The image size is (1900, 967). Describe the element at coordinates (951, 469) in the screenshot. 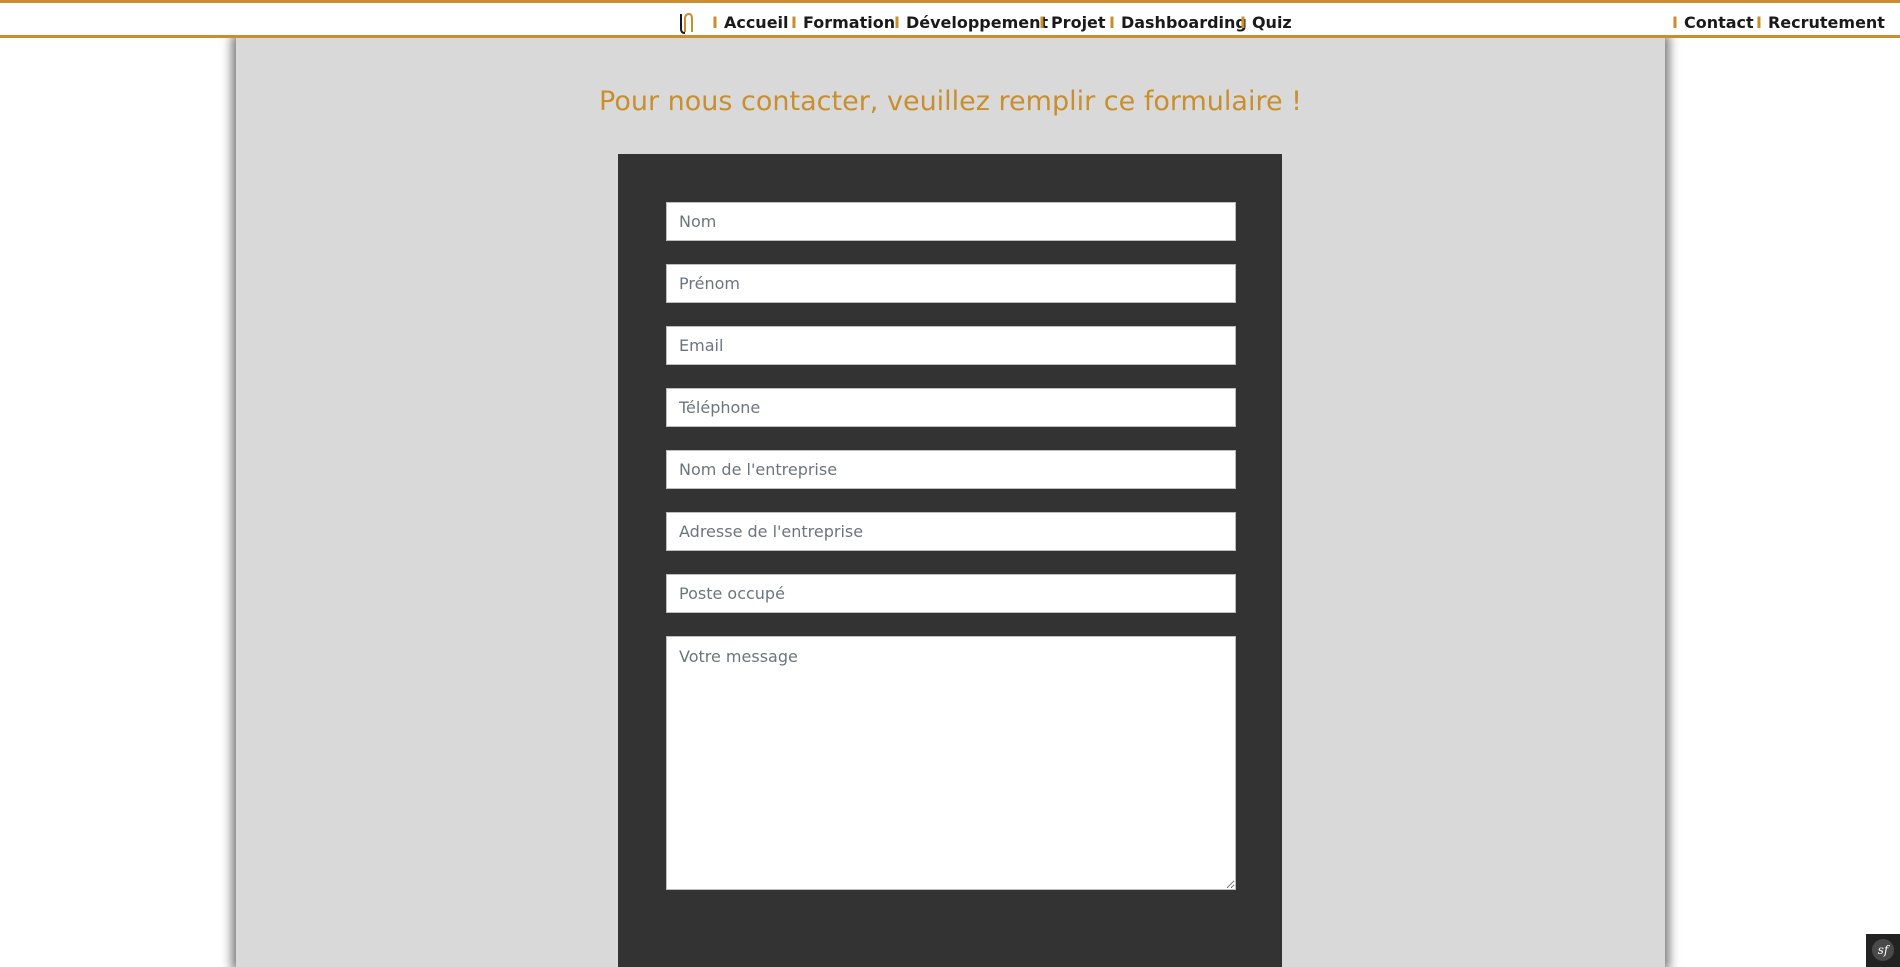

I see `company-name-input` at that location.